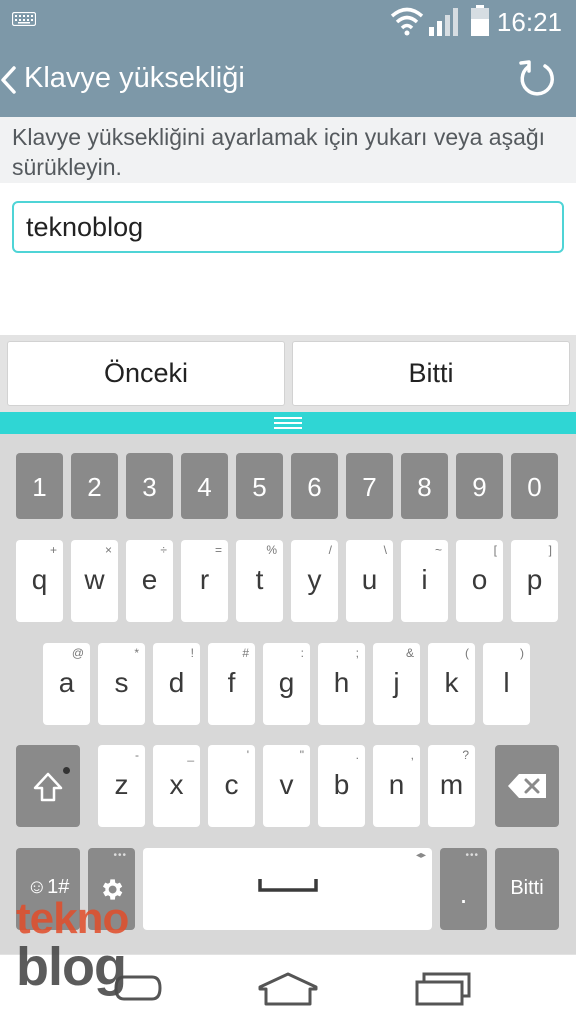 This screenshot has width=576, height=1024. Describe the element at coordinates (451, 684) in the screenshot. I see `key-k: (k` at that location.